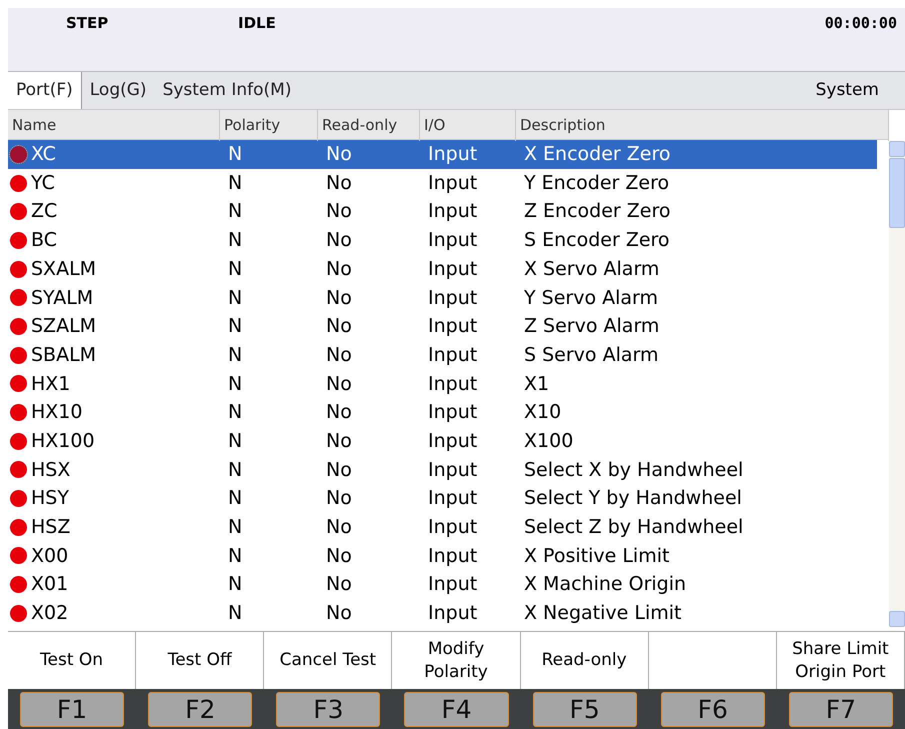  I want to click on table-row: HSY N No Input Select Y by Handwheel, so click(442, 498).